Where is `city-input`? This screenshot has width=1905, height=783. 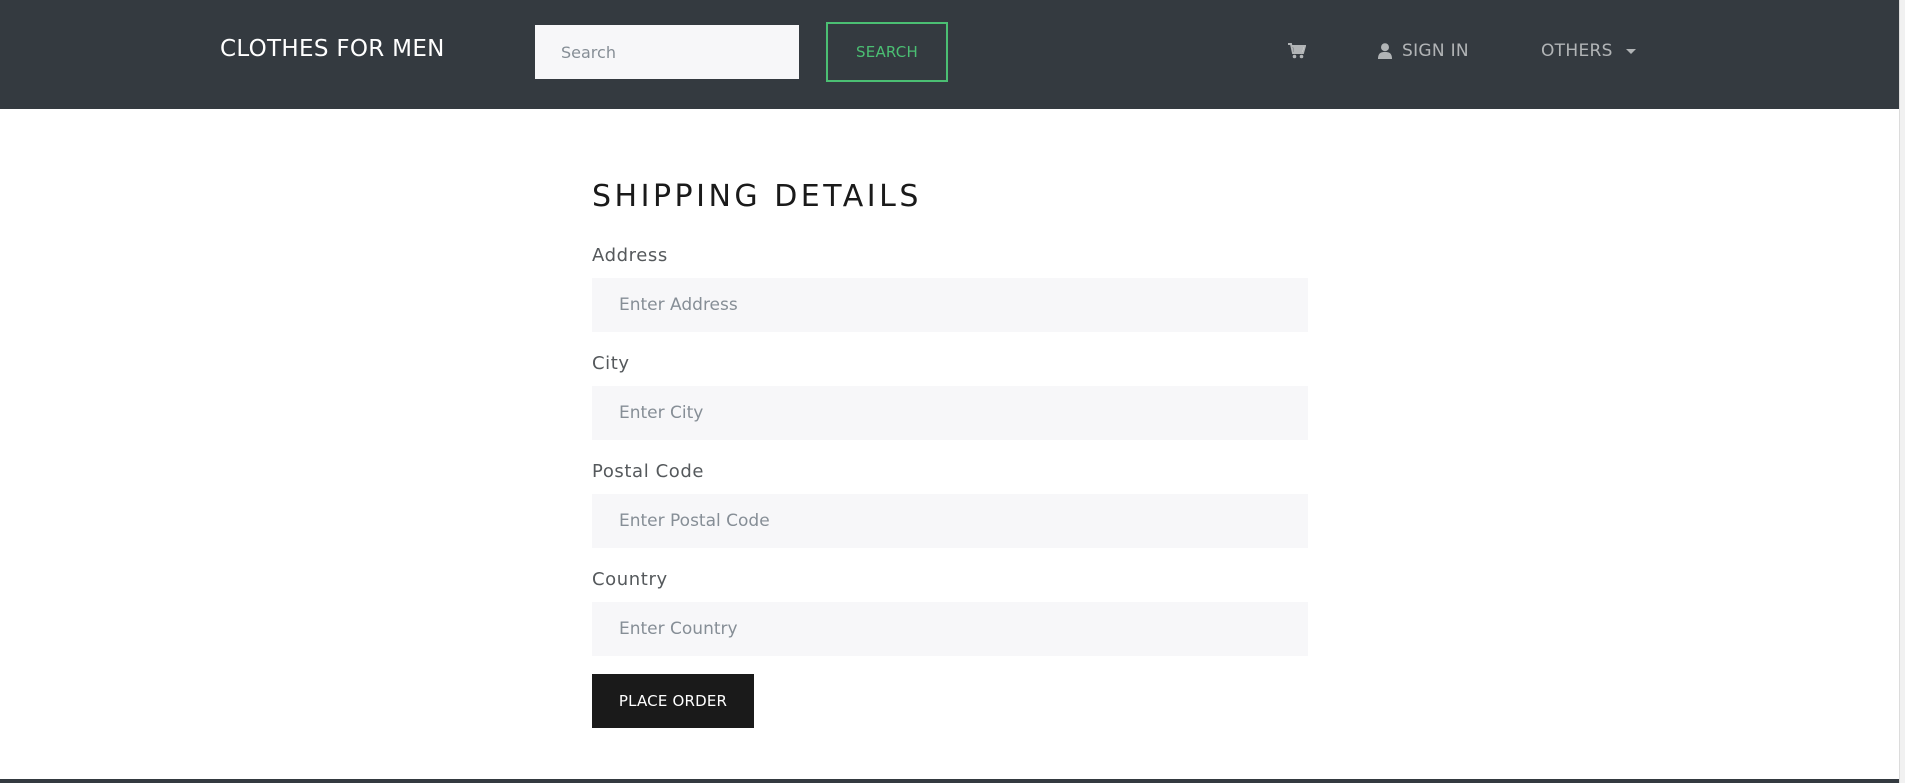 city-input is located at coordinates (950, 413).